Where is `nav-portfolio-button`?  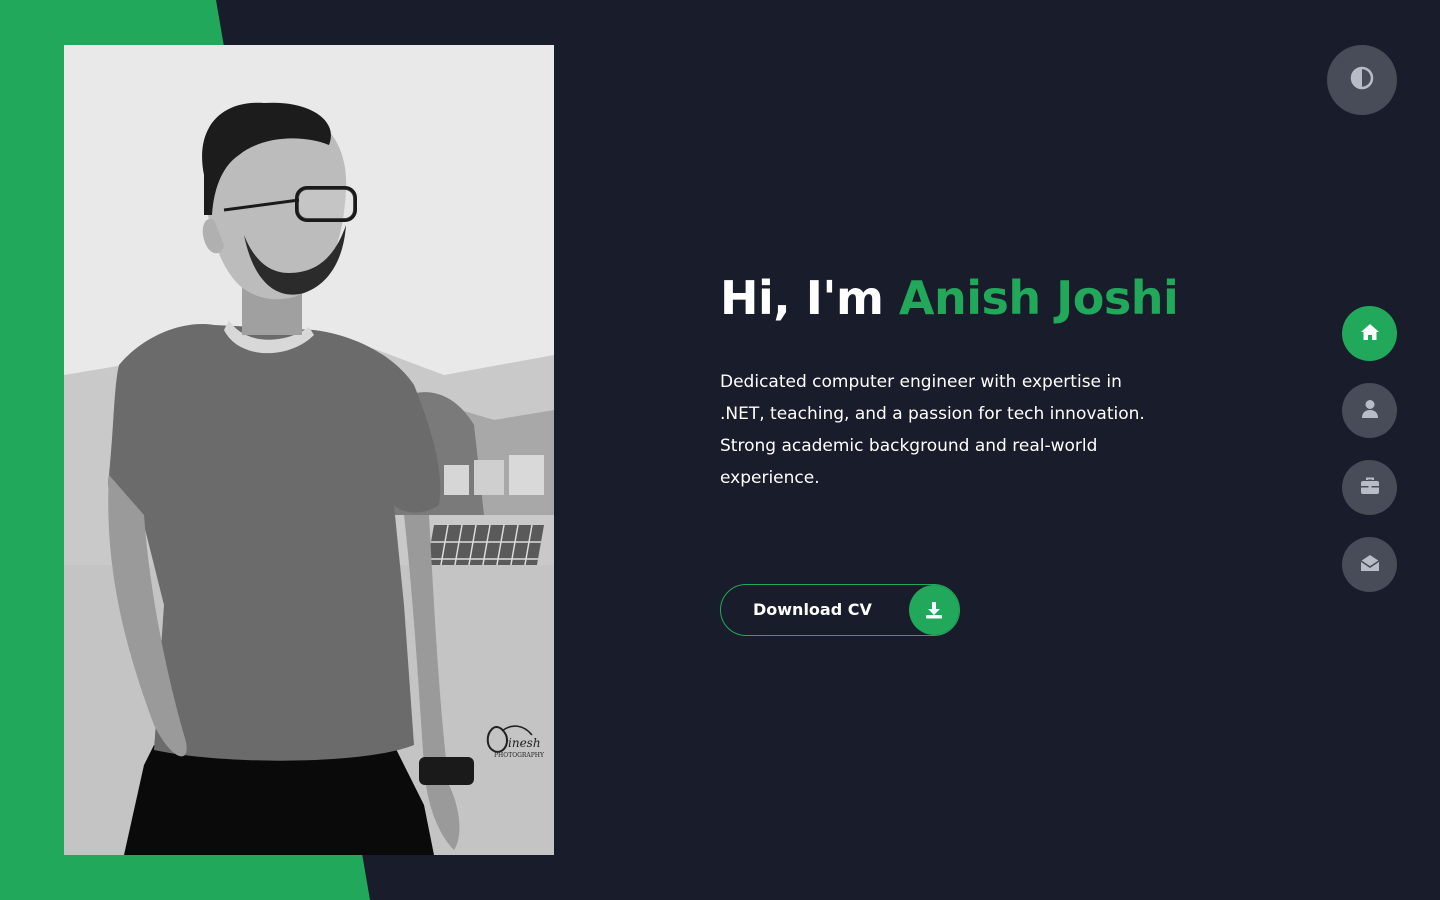
nav-portfolio-button is located at coordinates (1369, 487).